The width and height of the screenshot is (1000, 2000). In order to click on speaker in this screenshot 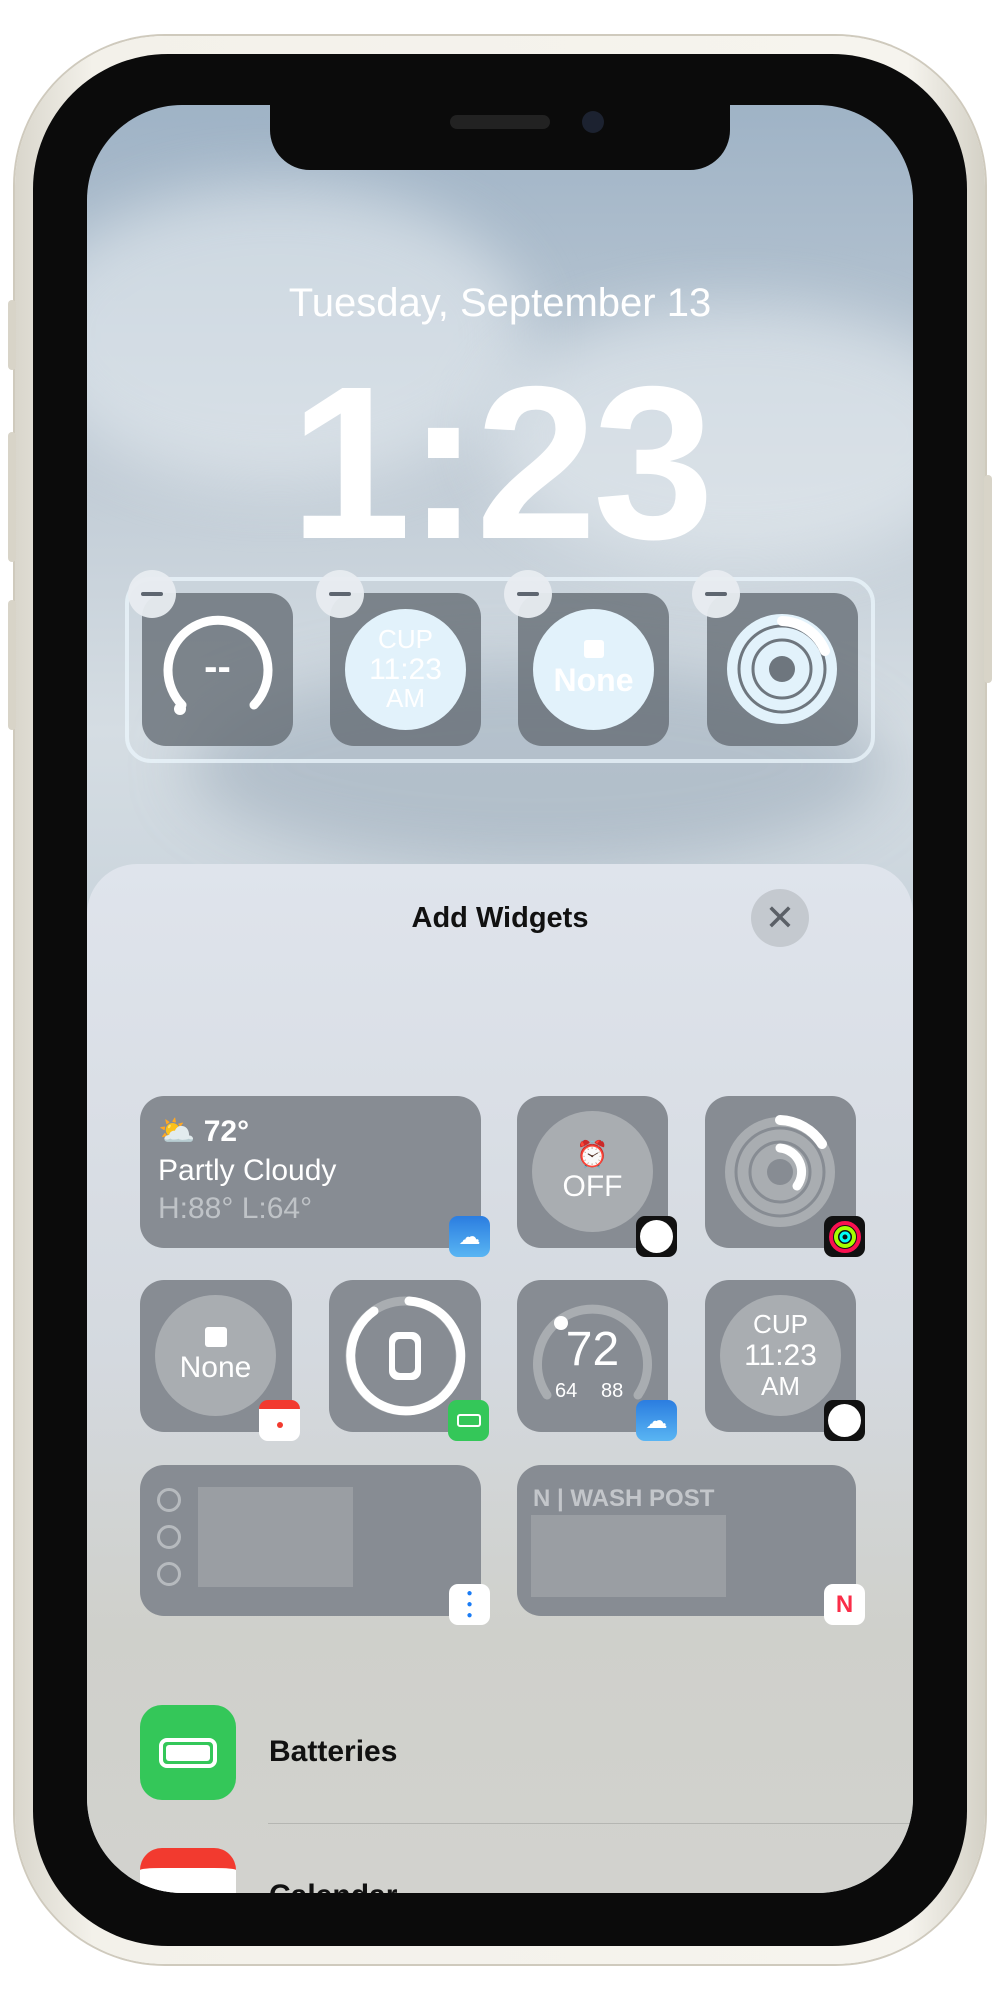, I will do `click(500, 122)`.